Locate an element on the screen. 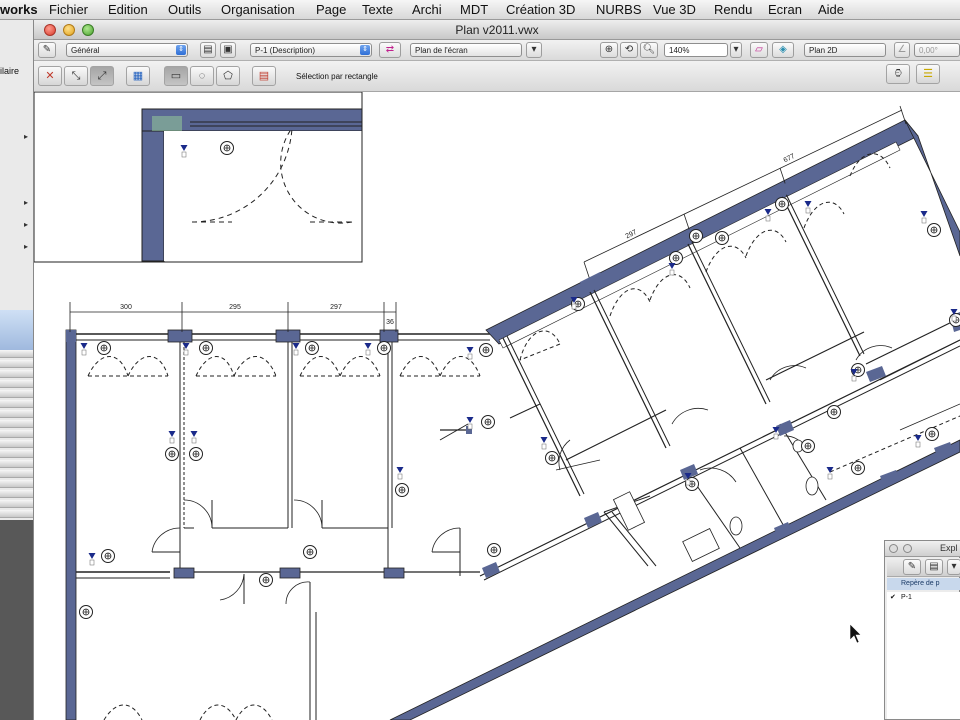 The width and height of the screenshot is (960, 720). menu-rendu: Rendu is located at coordinates (733, 9).